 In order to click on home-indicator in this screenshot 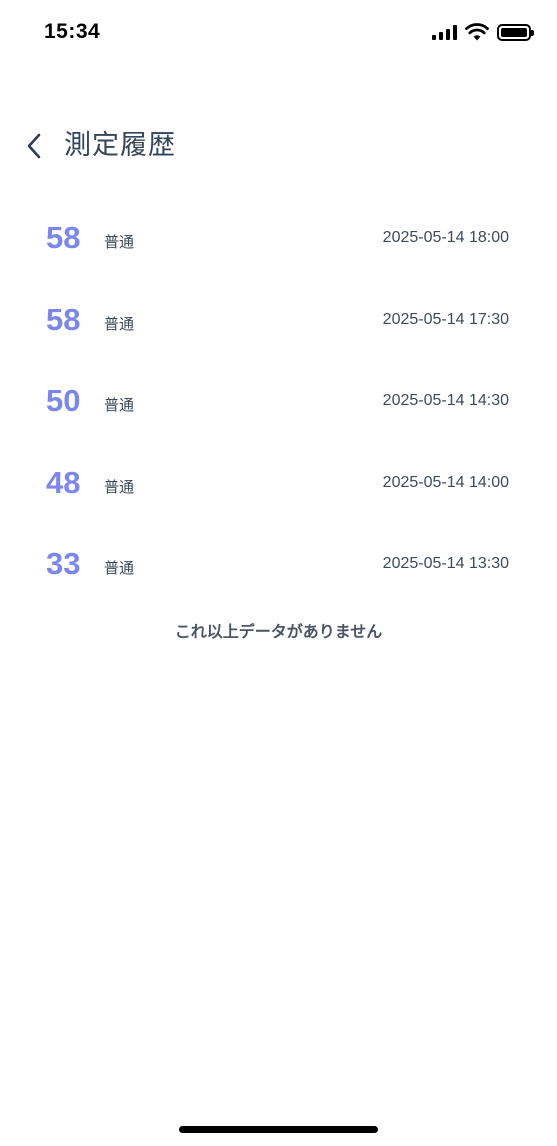, I will do `click(278, 1129)`.